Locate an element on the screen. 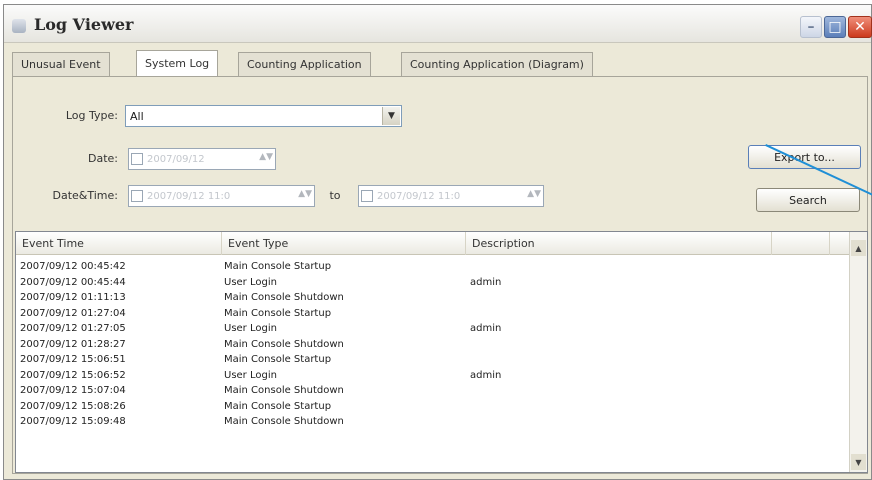  table-row: 2007/09/12 00:45:44 User Login admin is located at coordinates (432, 283).